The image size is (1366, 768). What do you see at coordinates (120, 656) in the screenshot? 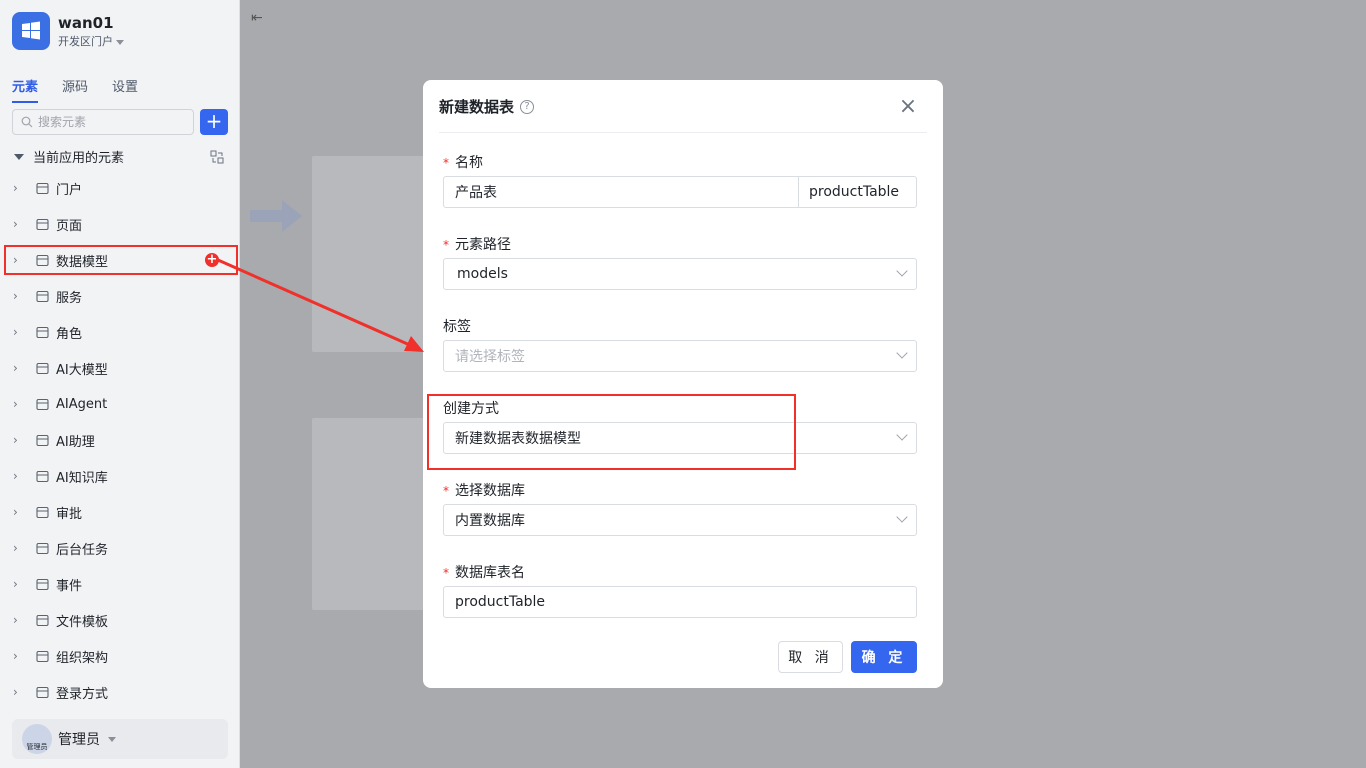
I see `sidebar-item: › 组织架构` at bounding box center [120, 656].